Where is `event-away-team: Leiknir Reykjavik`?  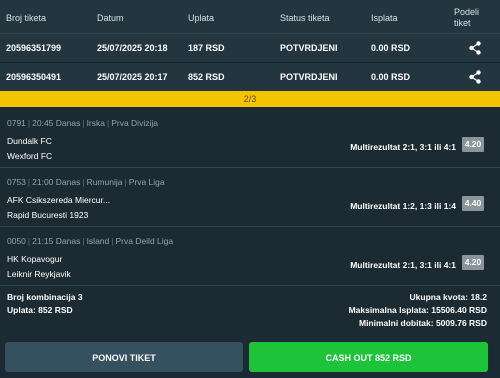 event-away-team: Leiknir Reykjavik is located at coordinates (39, 274).